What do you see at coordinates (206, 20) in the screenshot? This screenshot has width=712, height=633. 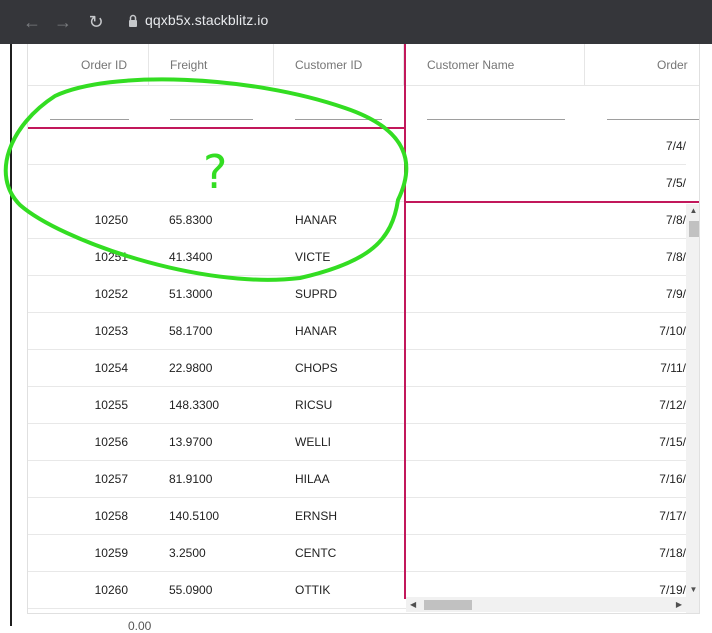 I see `address-bar-url: qqxb5x.stackblitz.io` at bounding box center [206, 20].